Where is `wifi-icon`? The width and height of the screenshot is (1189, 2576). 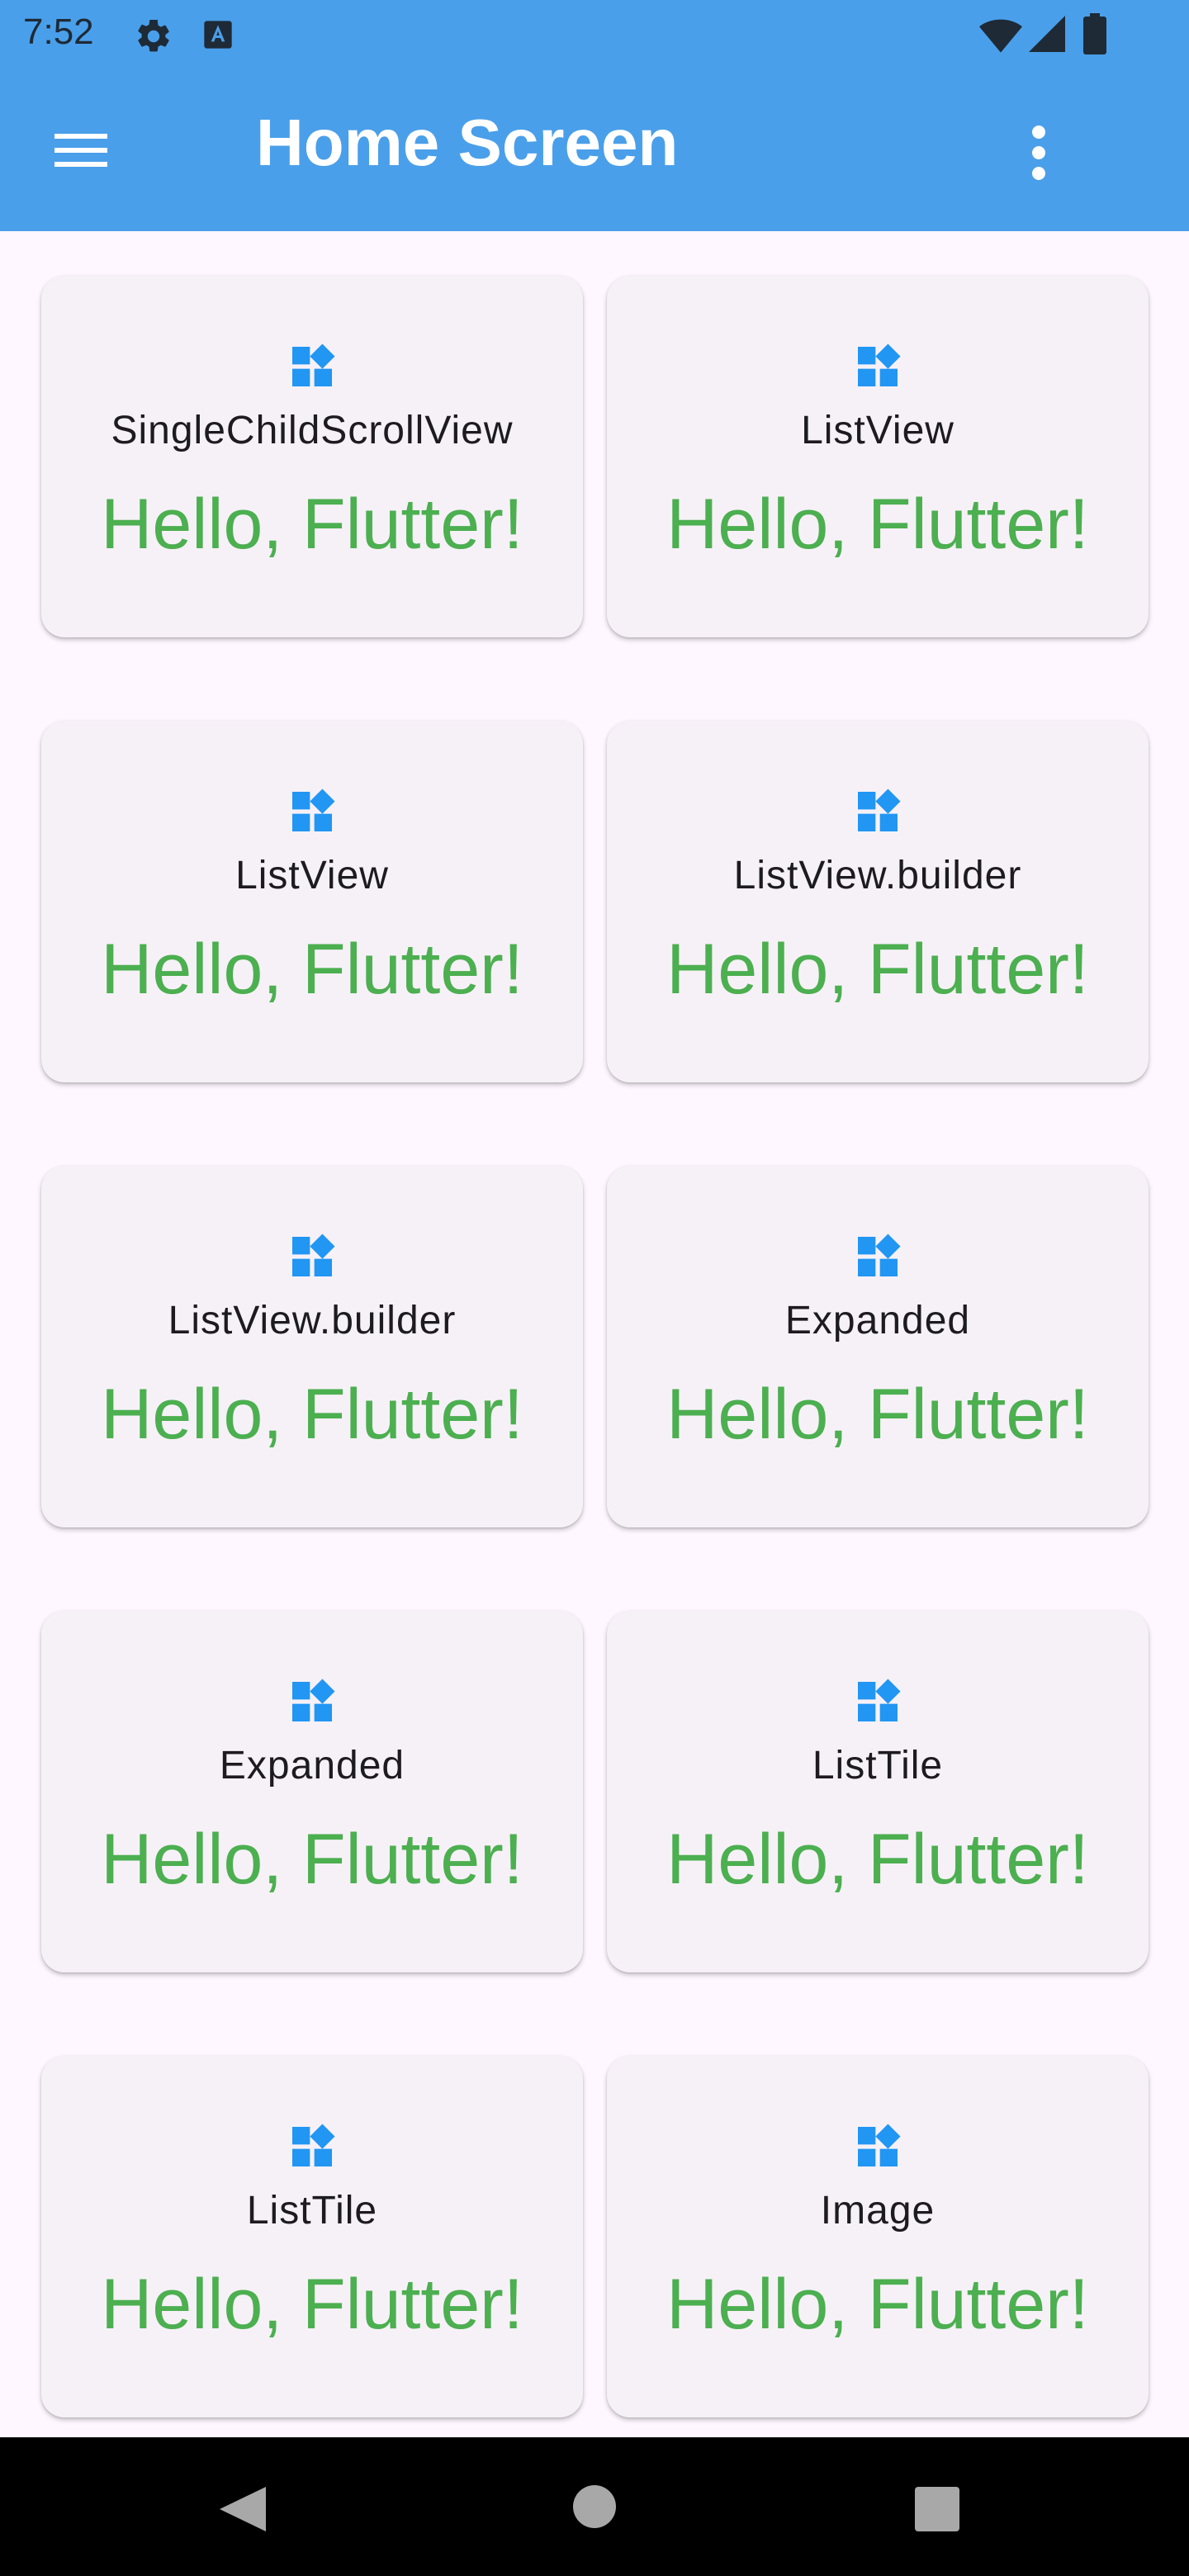 wifi-icon is located at coordinates (1000, 36).